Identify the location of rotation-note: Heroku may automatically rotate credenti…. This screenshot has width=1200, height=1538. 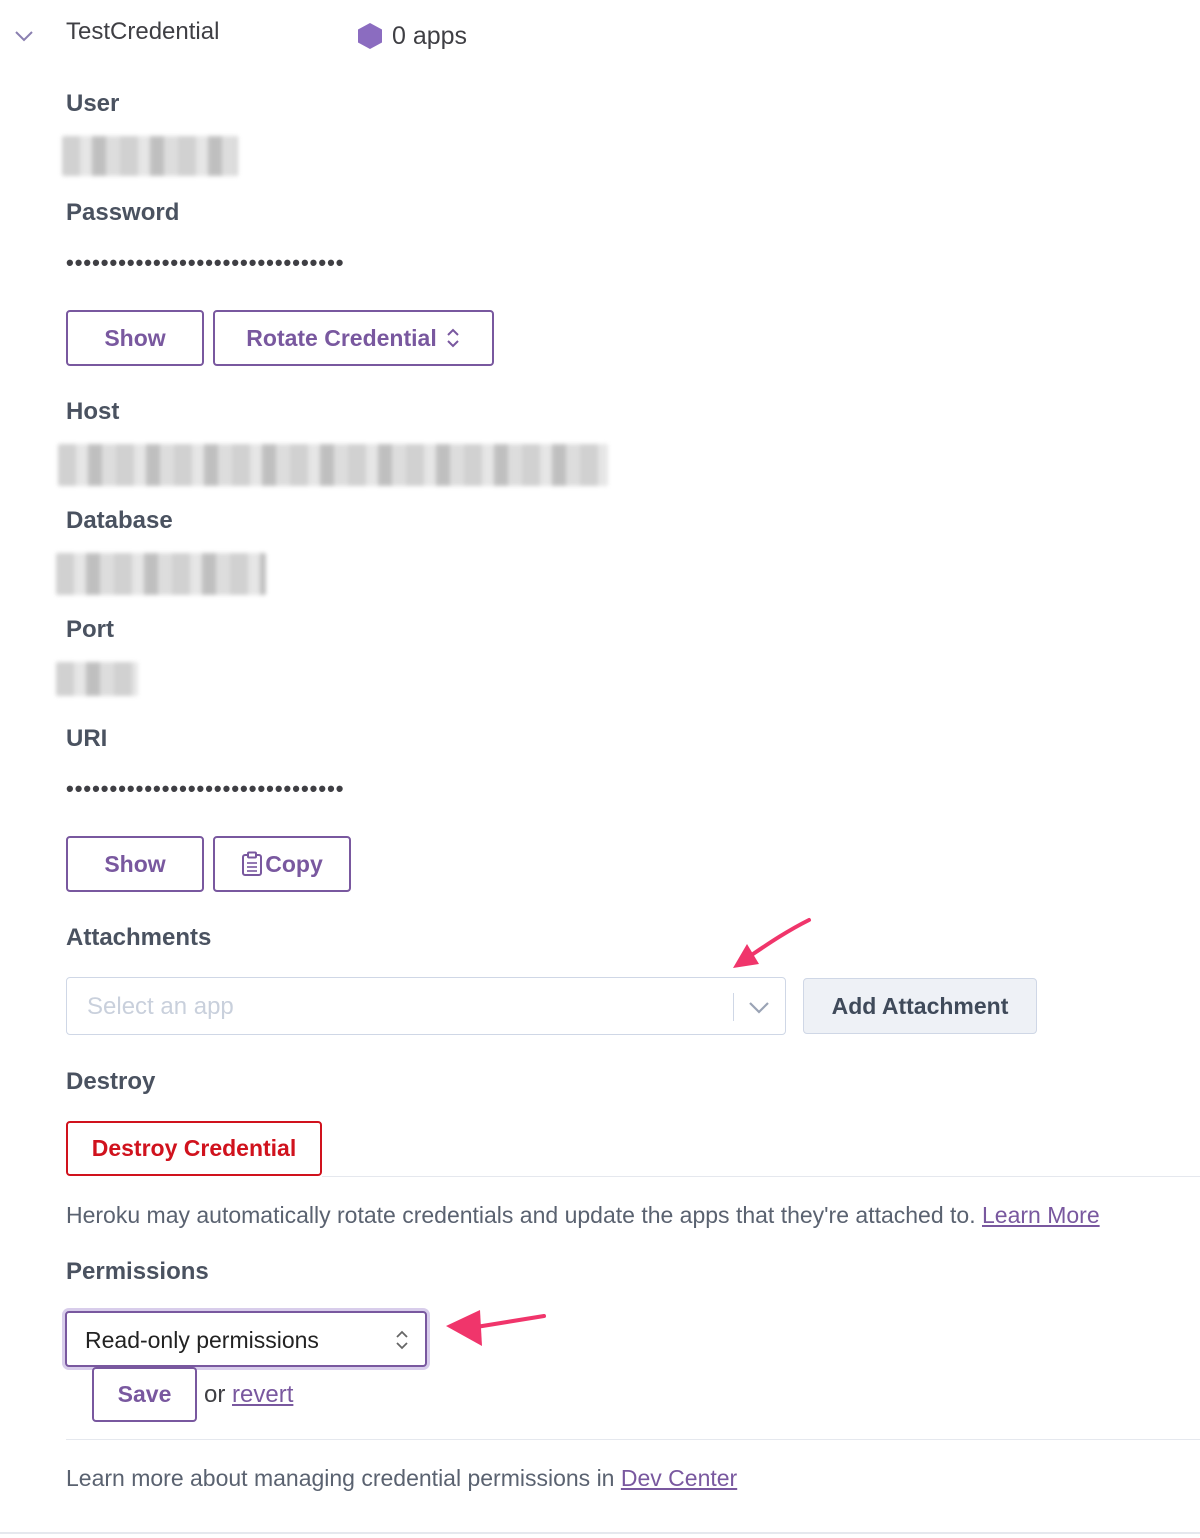
(583, 1215).